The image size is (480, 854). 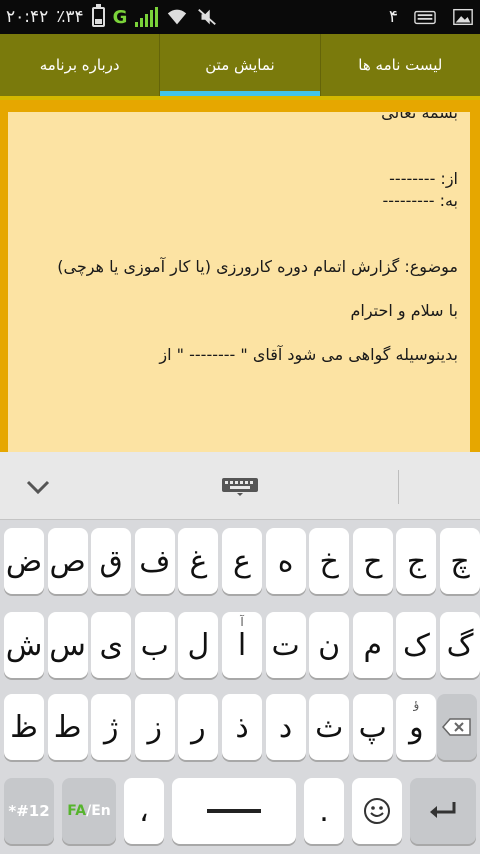 I want to click on emoji-key, so click(x=377, y=811).